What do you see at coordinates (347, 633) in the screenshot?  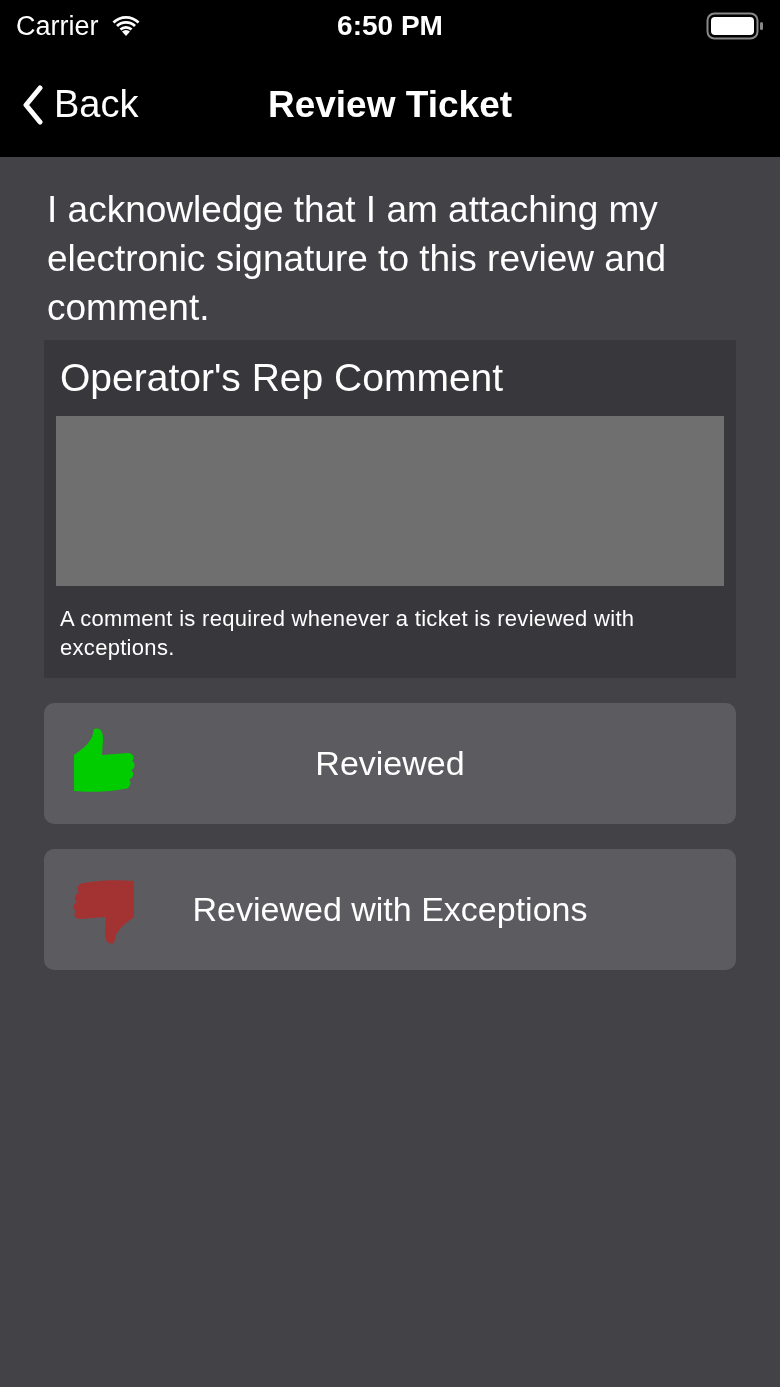 I see `helper-text: A comment is required whenever a ticket is reviewed with exceptions.` at bounding box center [347, 633].